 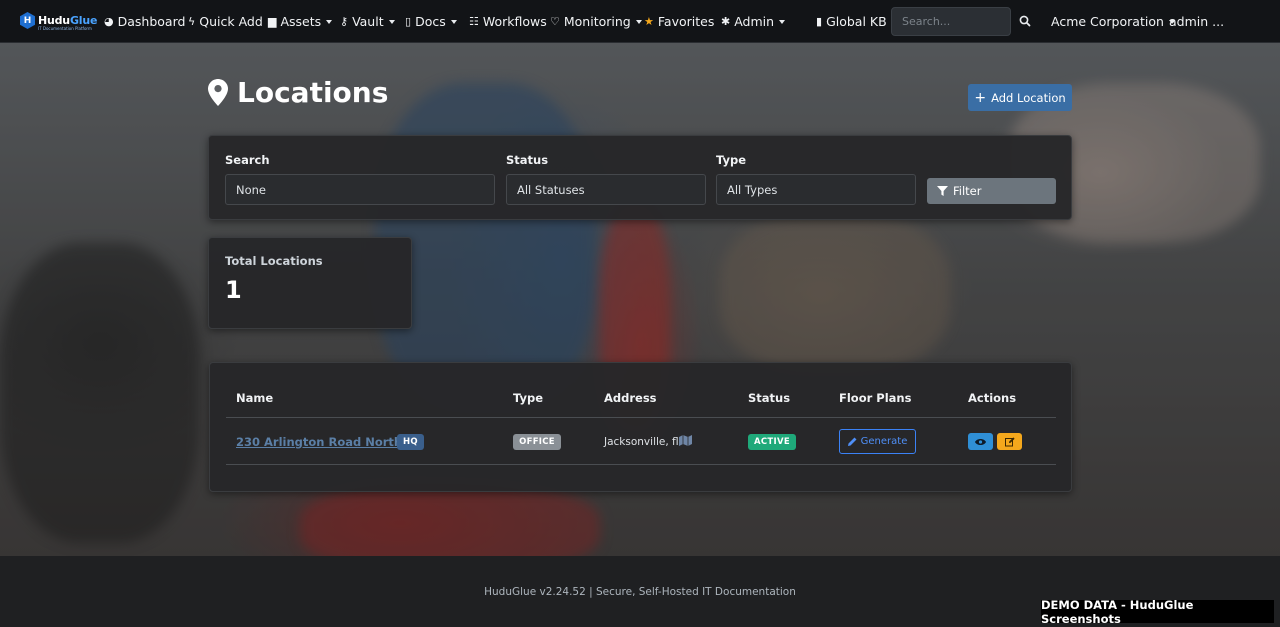 What do you see at coordinates (875, 398) in the screenshot?
I see `column-header-floor-plans: Floor Plans` at bounding box center [875, 398].